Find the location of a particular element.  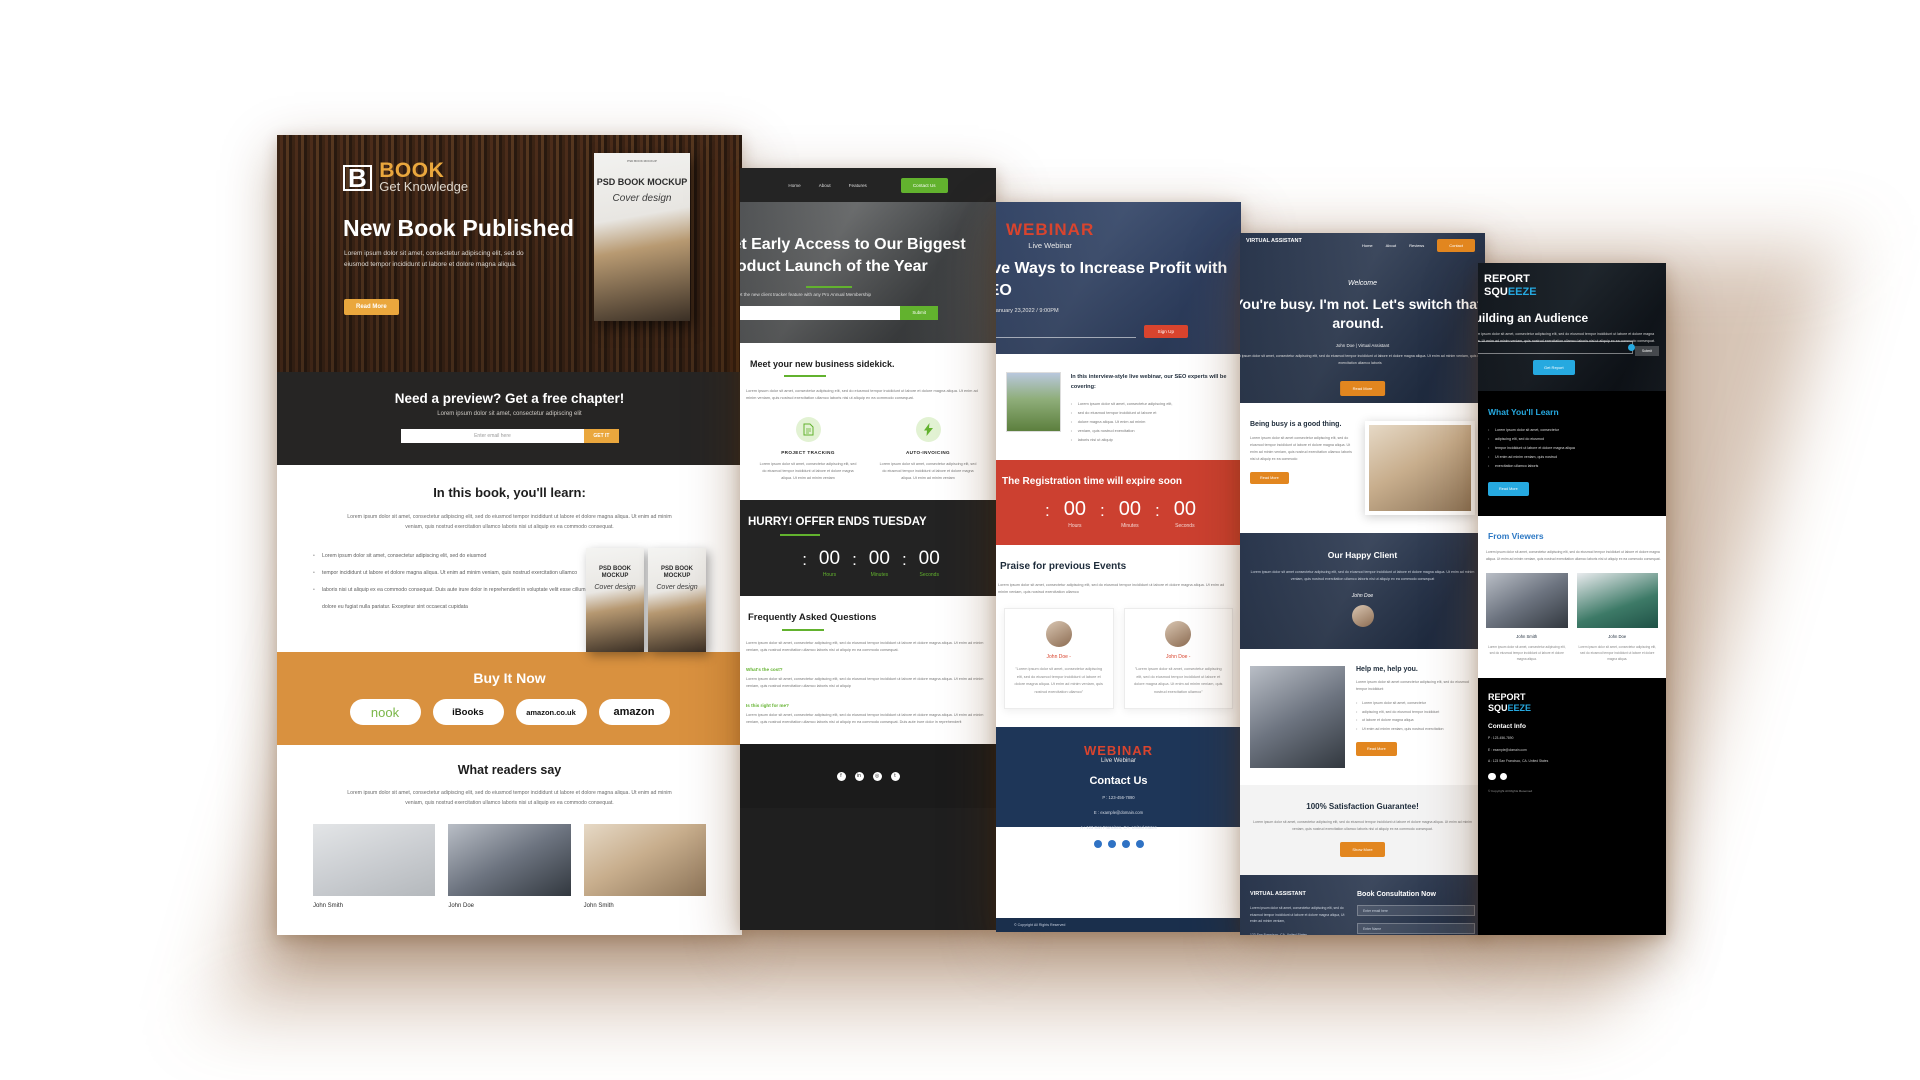

faq-question: Is this right for me? is located at coordinates (871, 705).